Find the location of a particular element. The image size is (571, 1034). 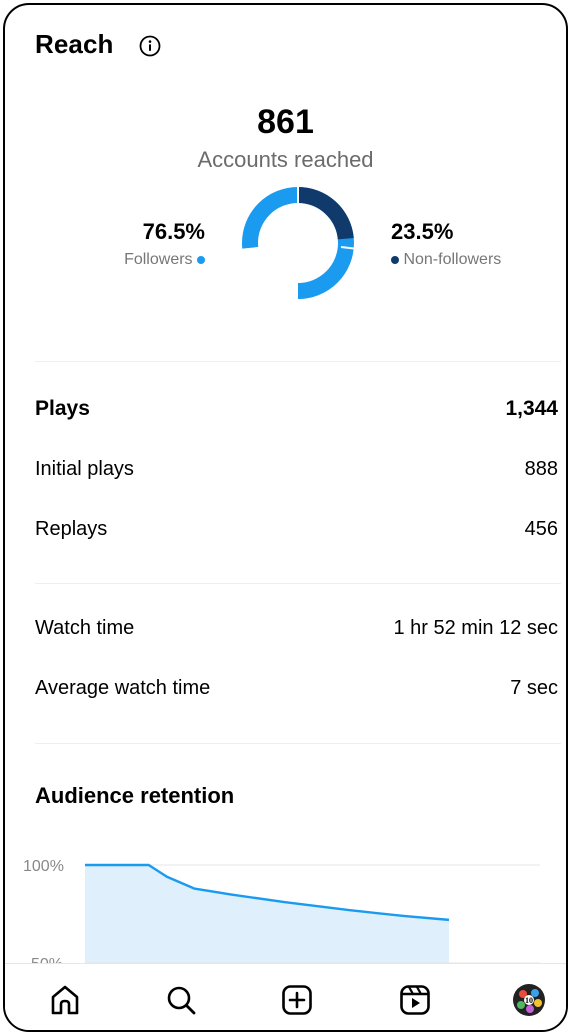

svg-text: 10 is located at coordinates (529, 1000).